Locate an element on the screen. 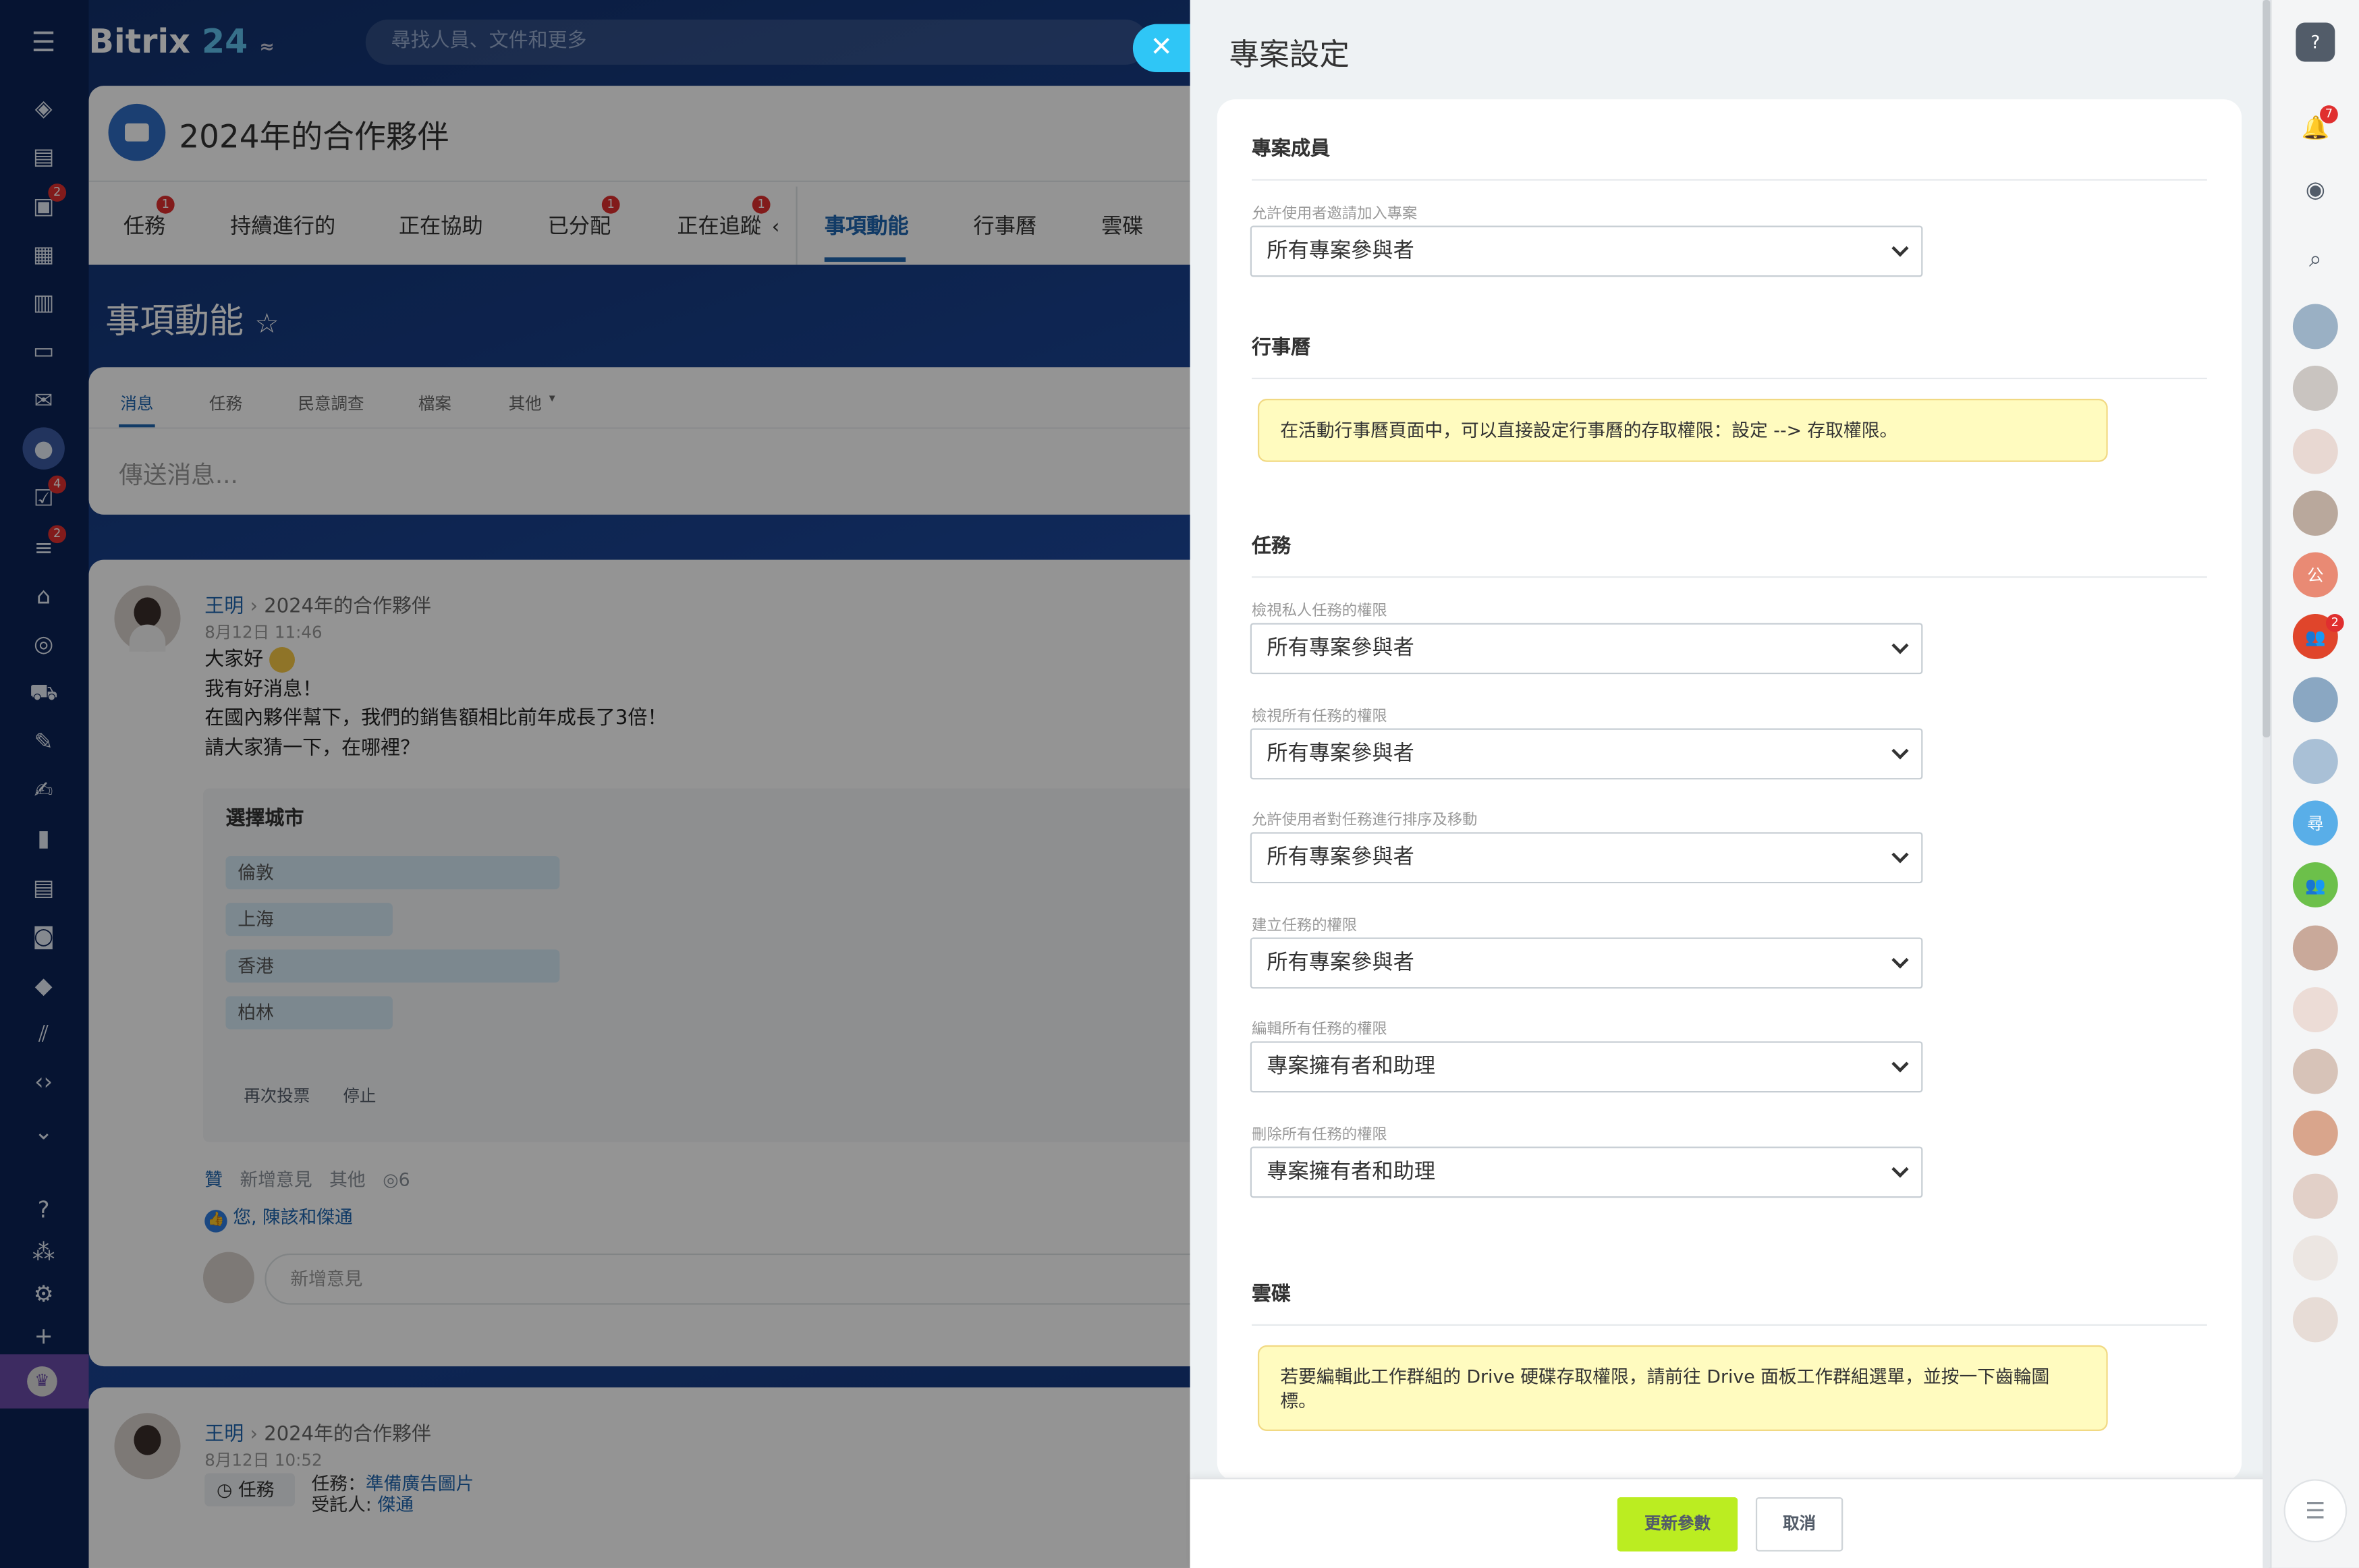  field-label: 允許使用者邀請加入專案 is located at coordinates (1335, 214).